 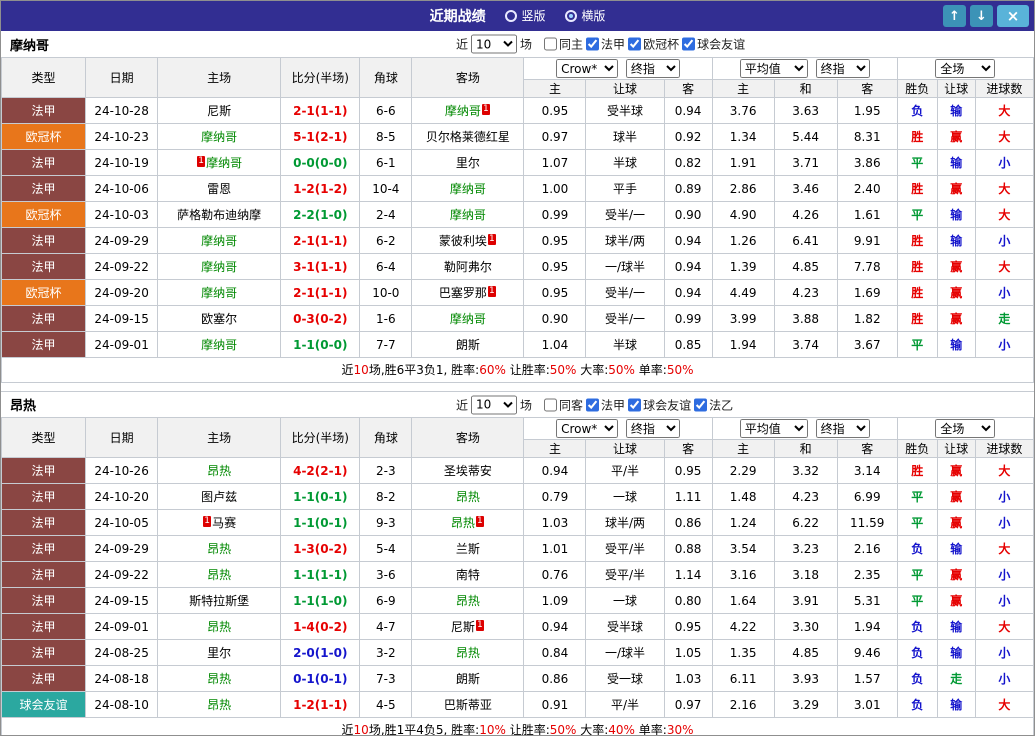 I want to click on team-name: 巴斯蒂亚, so click(x=468, y=705).